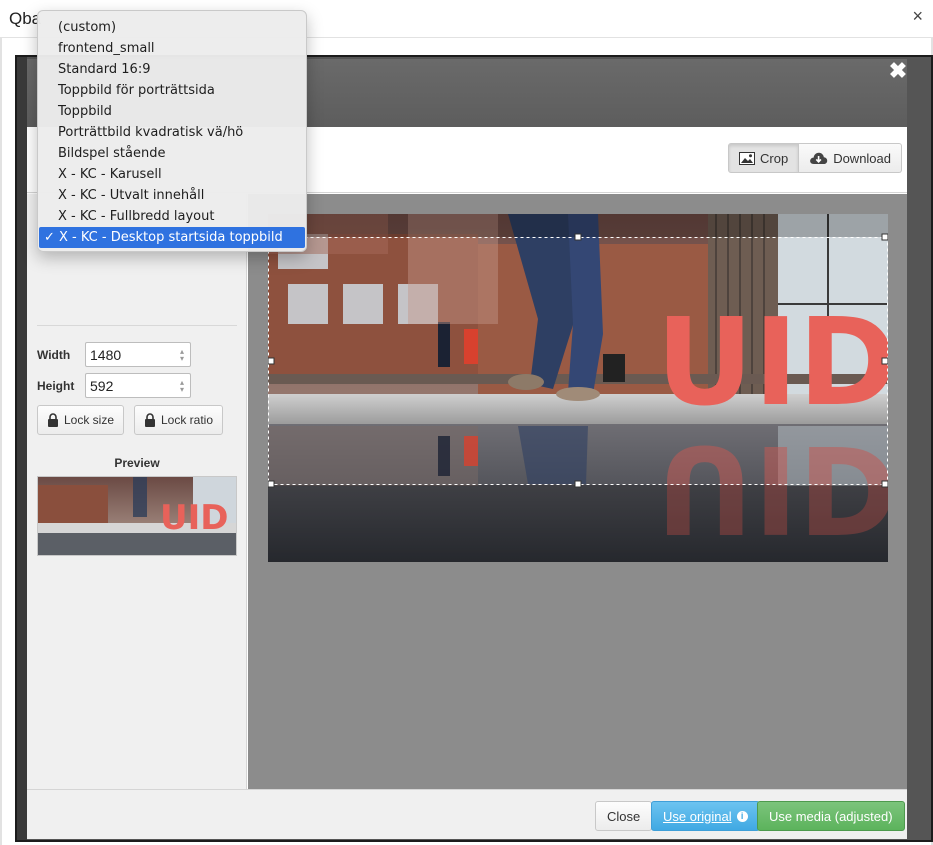  I want to click on lock-ratio-button: Lock ratio, so click(179, 420).